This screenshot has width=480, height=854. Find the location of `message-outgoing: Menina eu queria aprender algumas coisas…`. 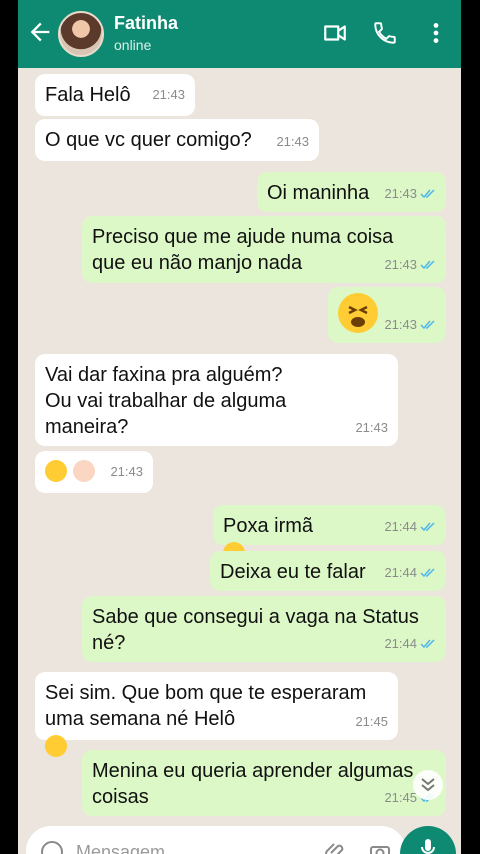

message-outgoing: Menina eu queria aprender algumas coisas… is located at coordinates (264, 783).